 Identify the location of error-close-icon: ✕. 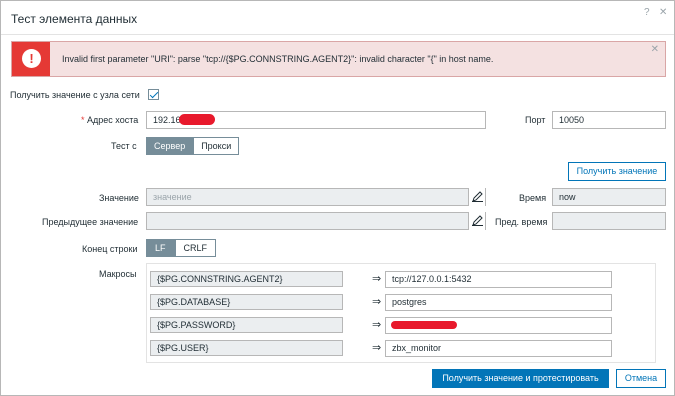
(655, 49).